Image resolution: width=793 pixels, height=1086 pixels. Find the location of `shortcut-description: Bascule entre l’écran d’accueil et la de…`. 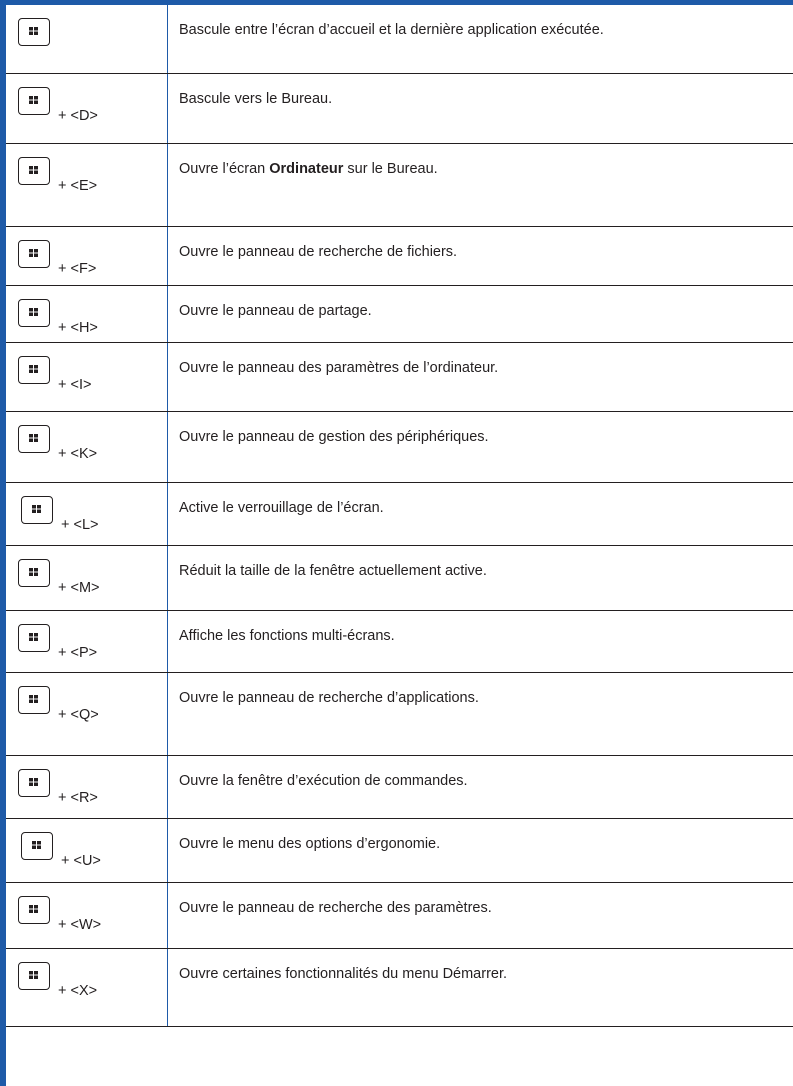

shortcut-description: Bascule entre l’écran d’accueil et la de… is located at coordinates (480, 39).